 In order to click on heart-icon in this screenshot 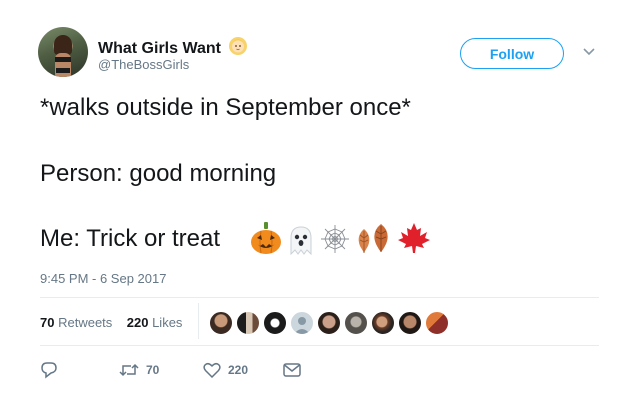, I will do `click(212, 370)`.